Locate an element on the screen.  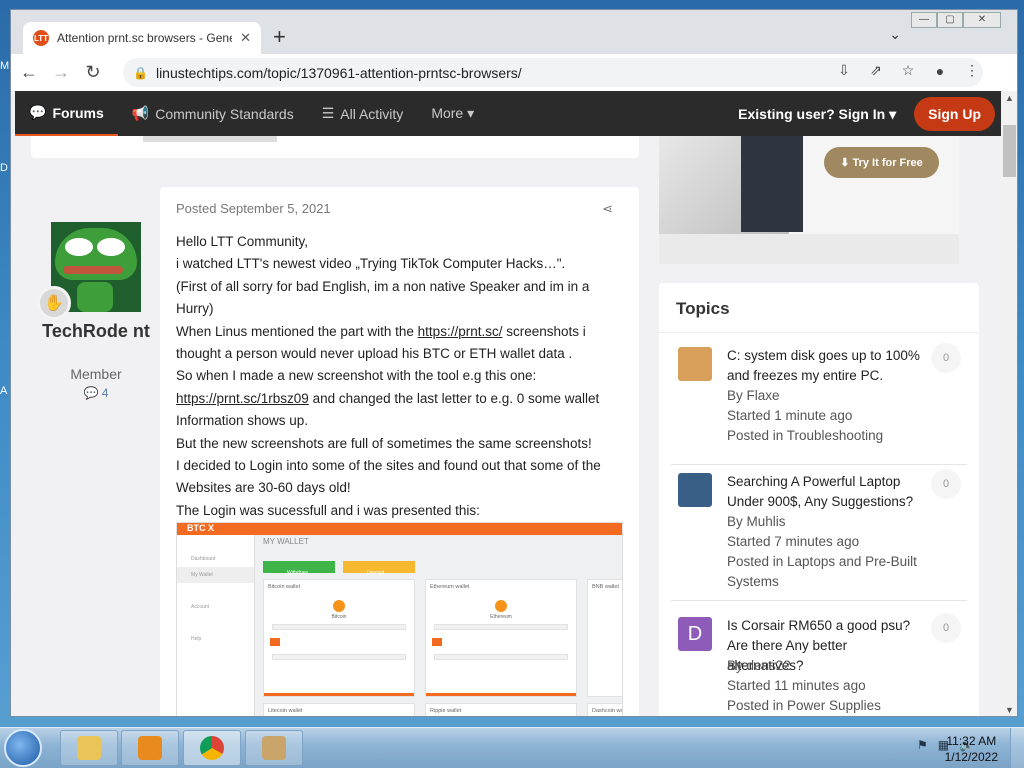
post-line: Hello LTT Community, is located at coordinates (242, 241).